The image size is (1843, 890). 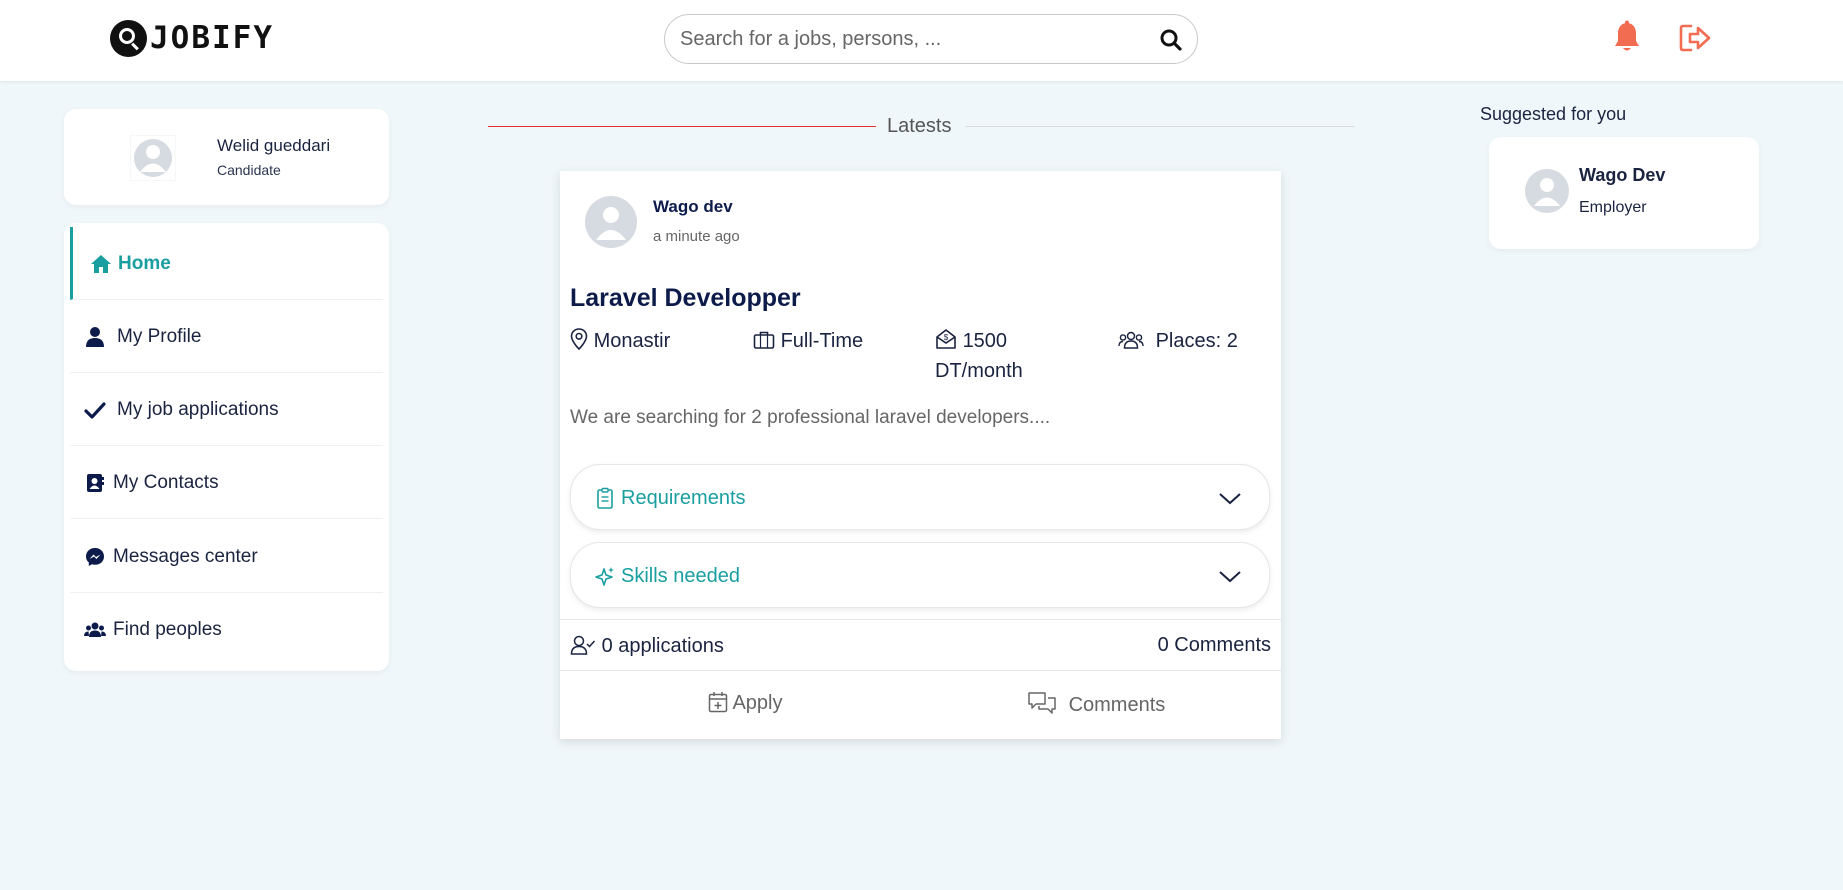 What do you see at coordinates (1214, 645) in the screenshot?
I see `comments-count: 0 Comments` at bounding box center [1214, 645].